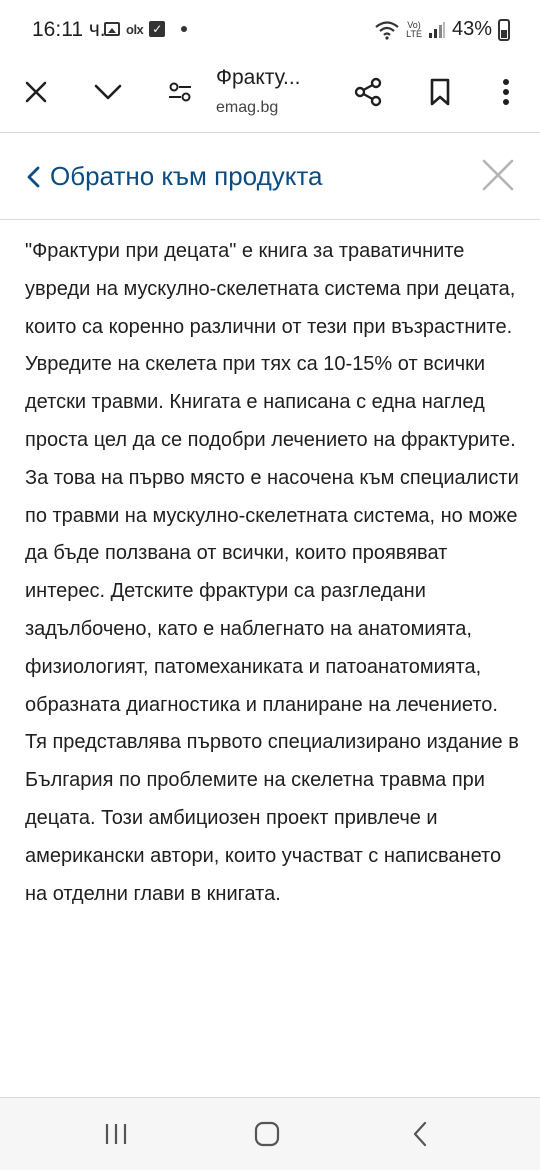 This screenshot has height=1170, width=540. I want to click on signal-icon, so click(436, 29).